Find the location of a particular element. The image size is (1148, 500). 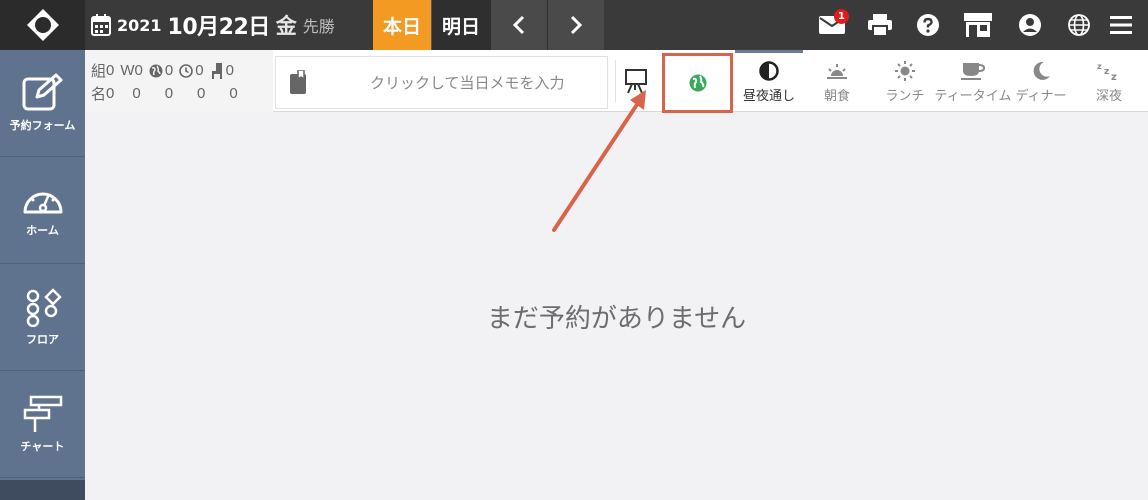

half-circle-icon is located at coordinates (769, 71).